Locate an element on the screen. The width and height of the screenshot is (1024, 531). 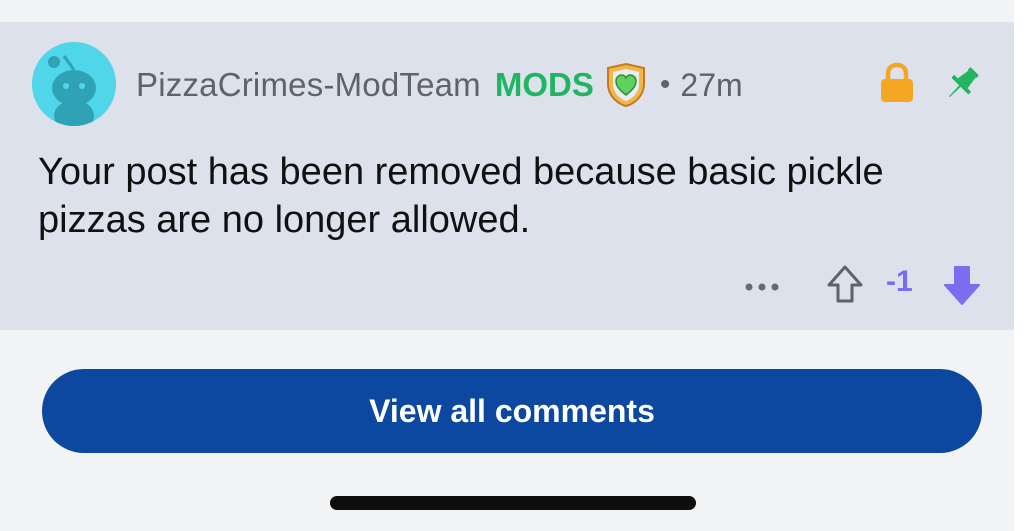
mod-shield-heart-badge-icon is located at coordinates (625, 85).